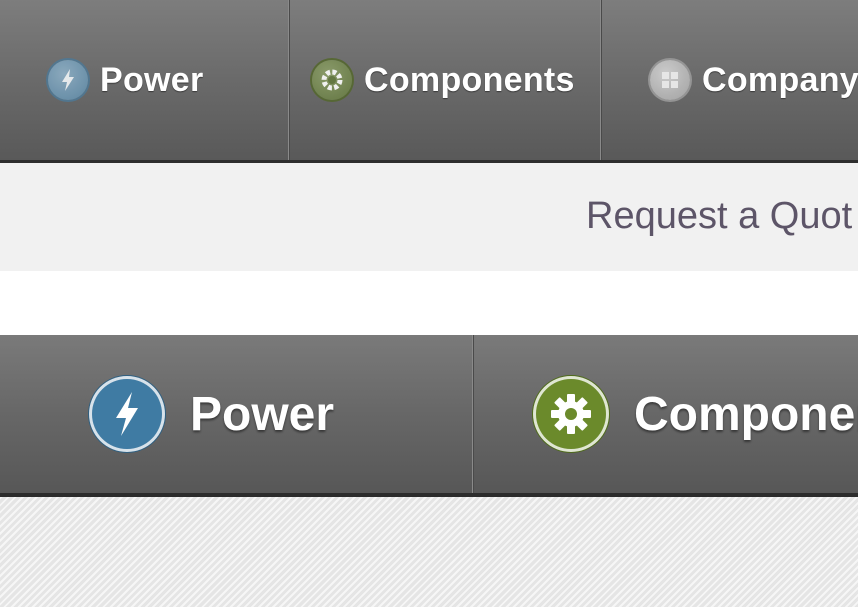 Image resolution: width=858 pixels, height=607 pixels. I want to click on top-nav-item-power: Power, so click(145, 80).